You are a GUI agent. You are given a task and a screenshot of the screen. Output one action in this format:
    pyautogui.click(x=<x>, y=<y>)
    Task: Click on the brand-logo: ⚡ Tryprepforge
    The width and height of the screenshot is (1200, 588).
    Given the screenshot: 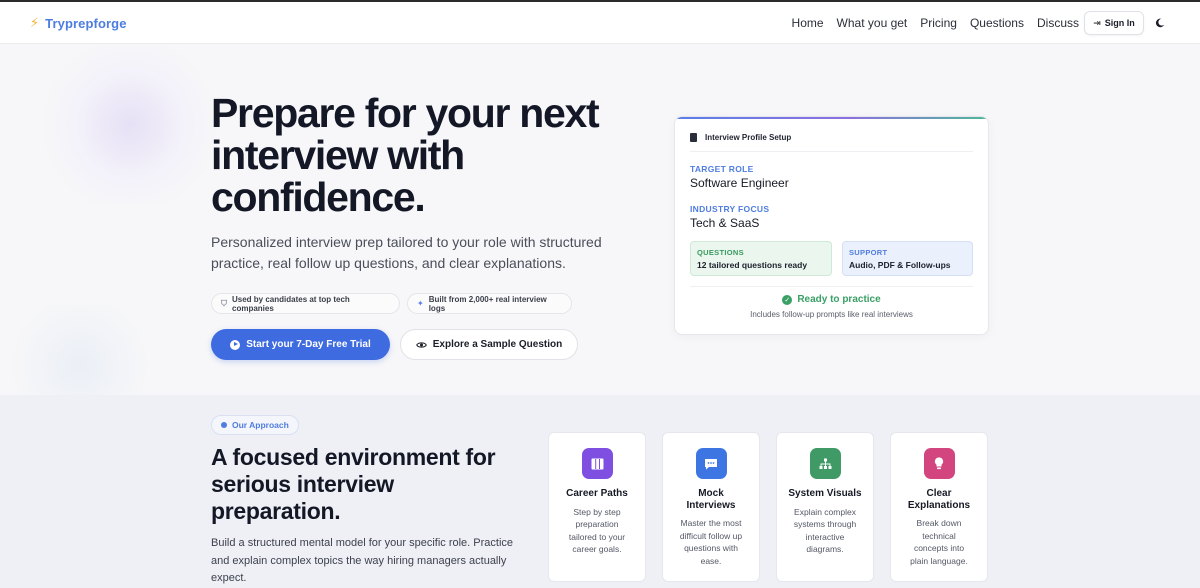 What is the action you would take?
    pyautogui.click(x=78, y=23)
    